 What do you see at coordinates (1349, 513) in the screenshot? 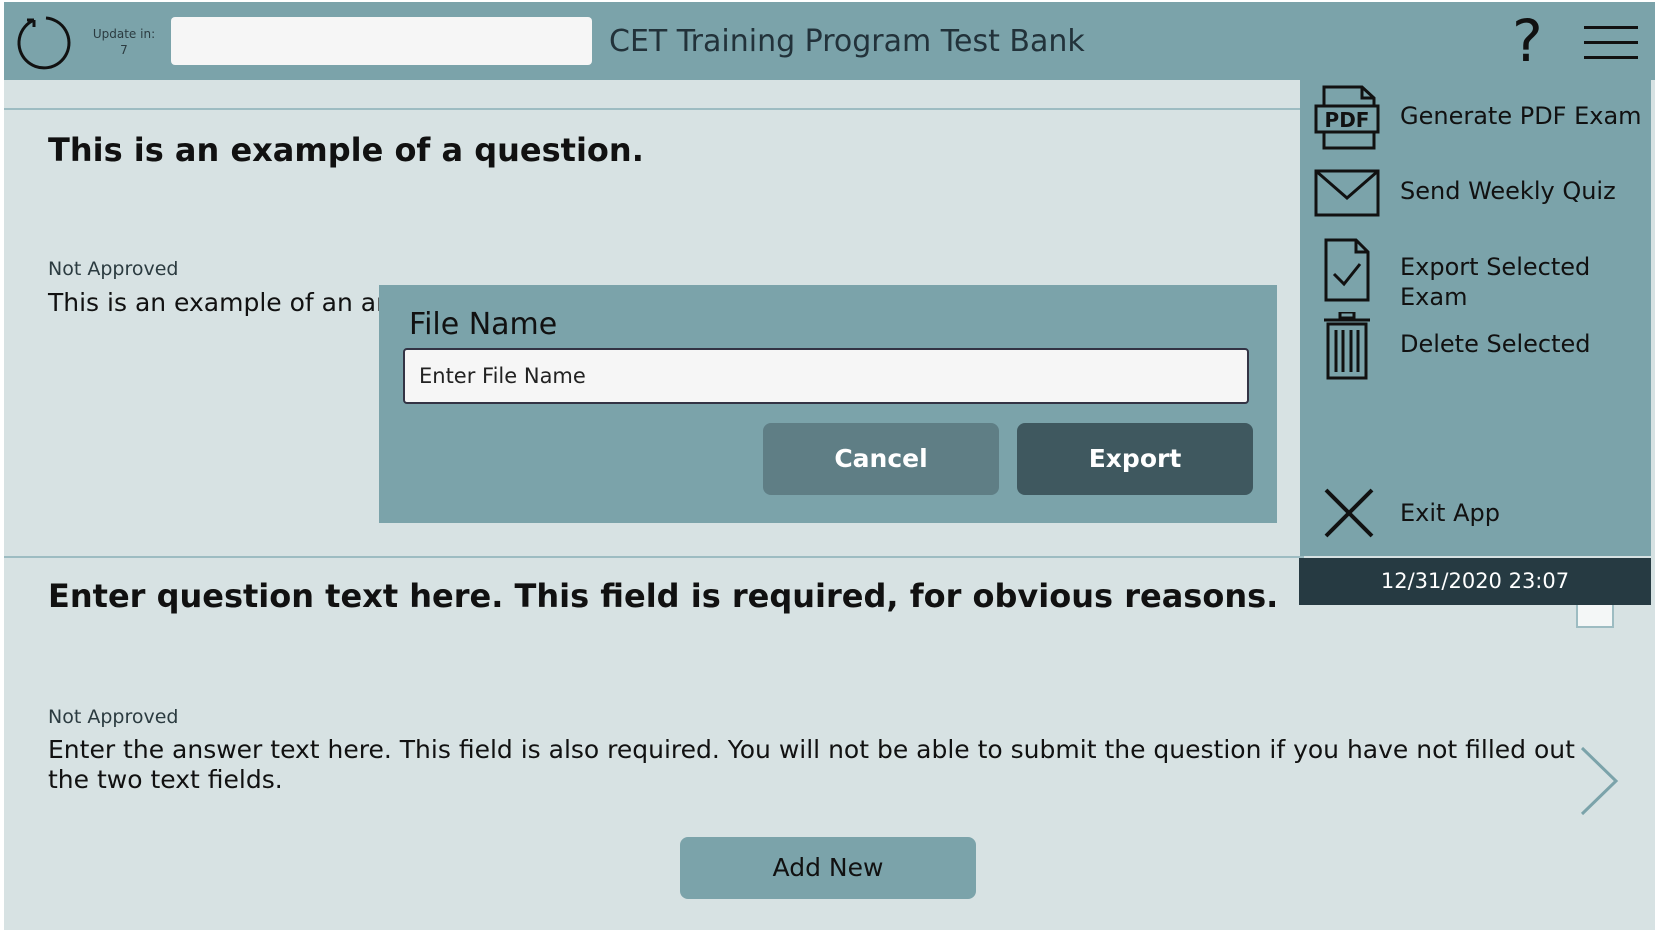
I see `close-icon` at bounding box center [1349, 513].